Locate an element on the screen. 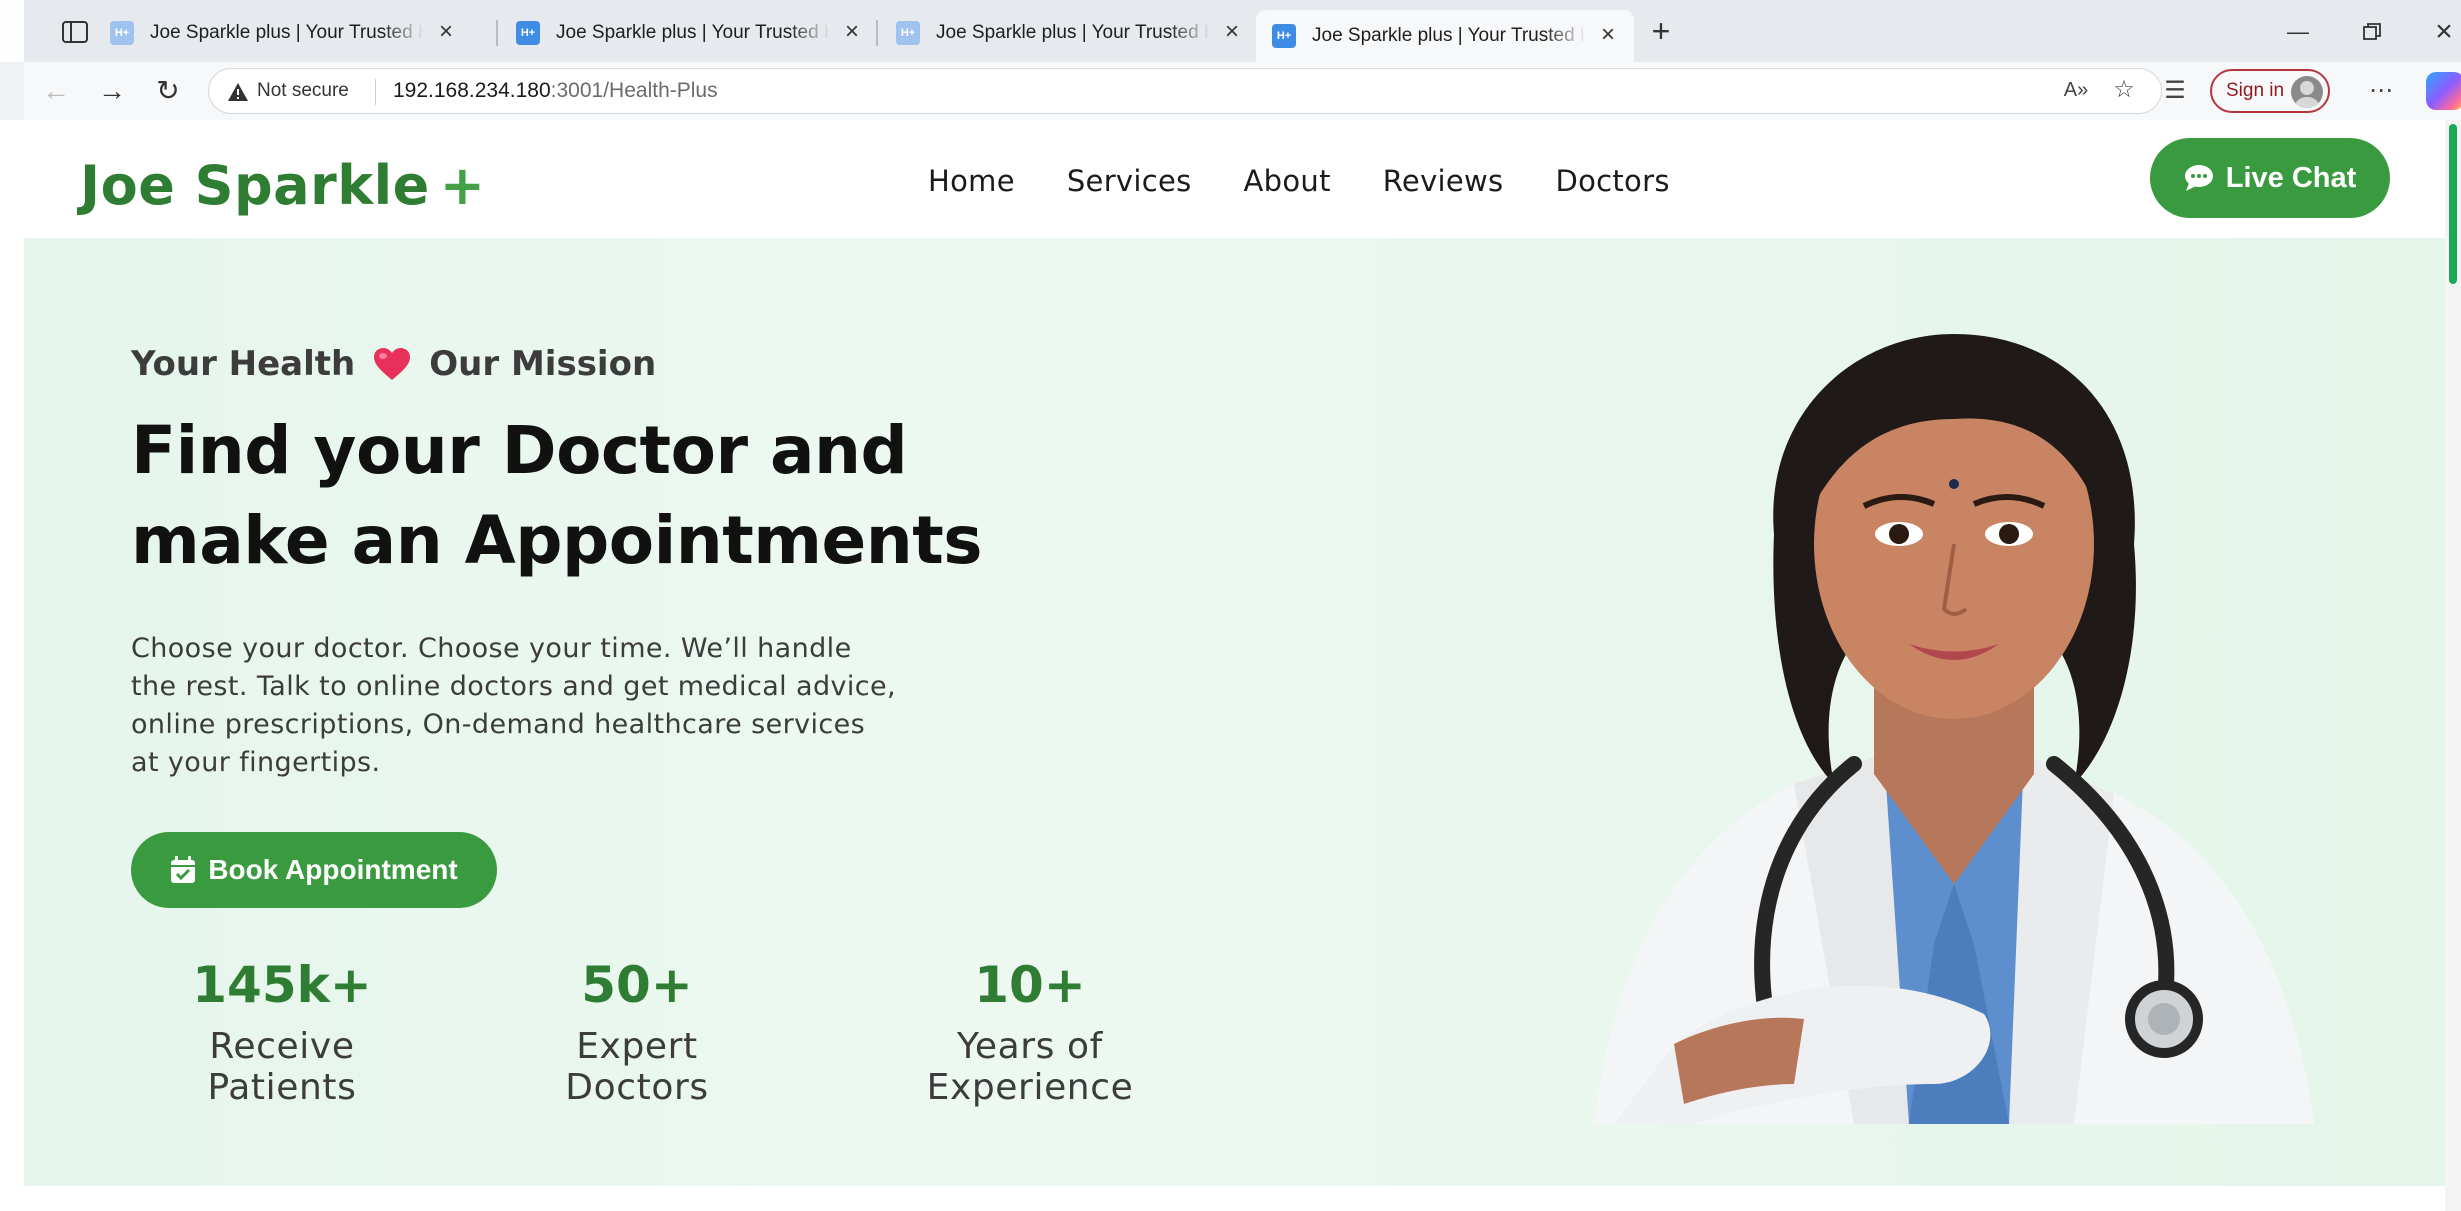 This screenshot has height=1211, width=2461. more-options-icon: ⋯ is located at coordinates (2381, 92).